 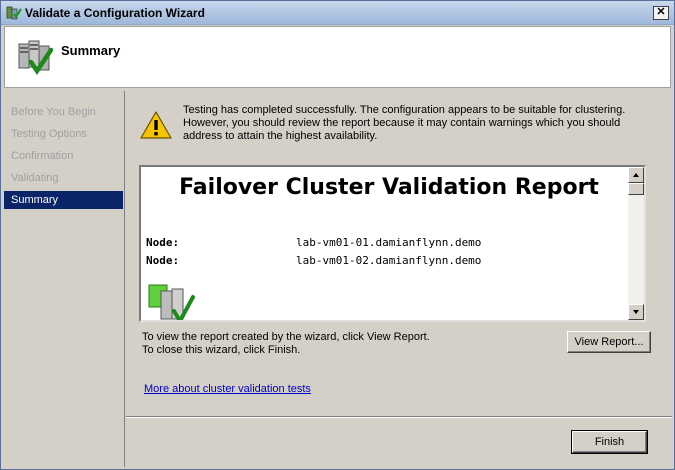 I want to click on finish-hint: To close this wizard, click Finish., so click(x=221, y=350).